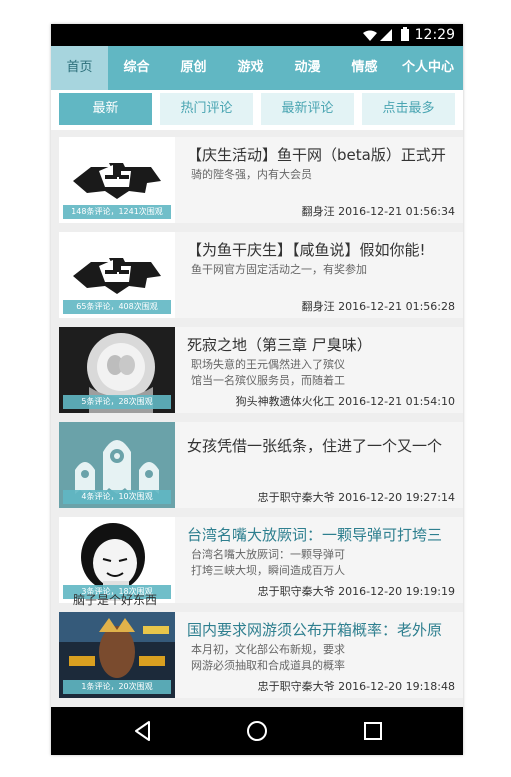 This screenshot has width=511, height=777. What do you see at coordinates (408, 109) in the screenshot?
I see `filter-most-clicked: 点击最多` at bounding box center [408, 109].